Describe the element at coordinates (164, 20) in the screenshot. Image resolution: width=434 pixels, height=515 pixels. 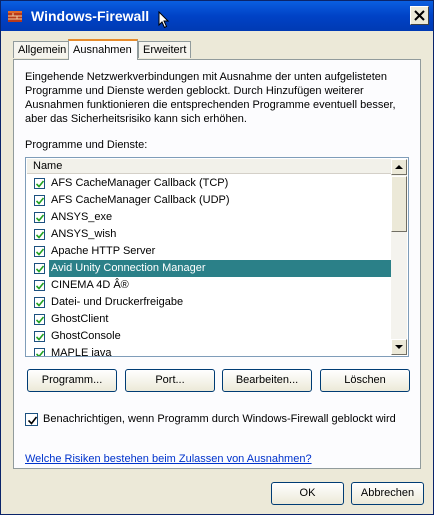
I see `mouse-cursor-icon` at that location.